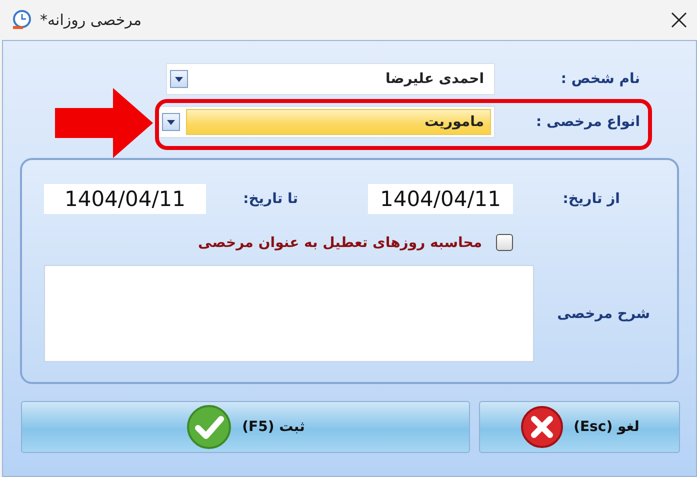 The image size is (697, 477). What do you see at coordinates (338, 122) in the screenshot?
I see `dropdown-value: ماموریت` at bounding box center [338, 122].